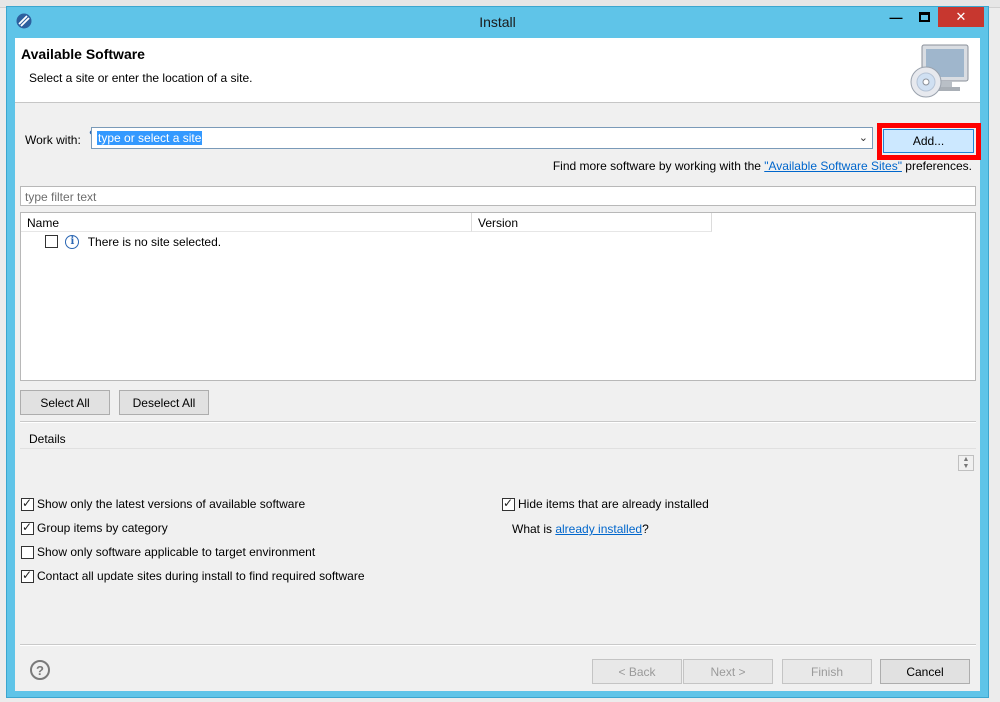  I want to click on maximize-button, so click(924, 17).